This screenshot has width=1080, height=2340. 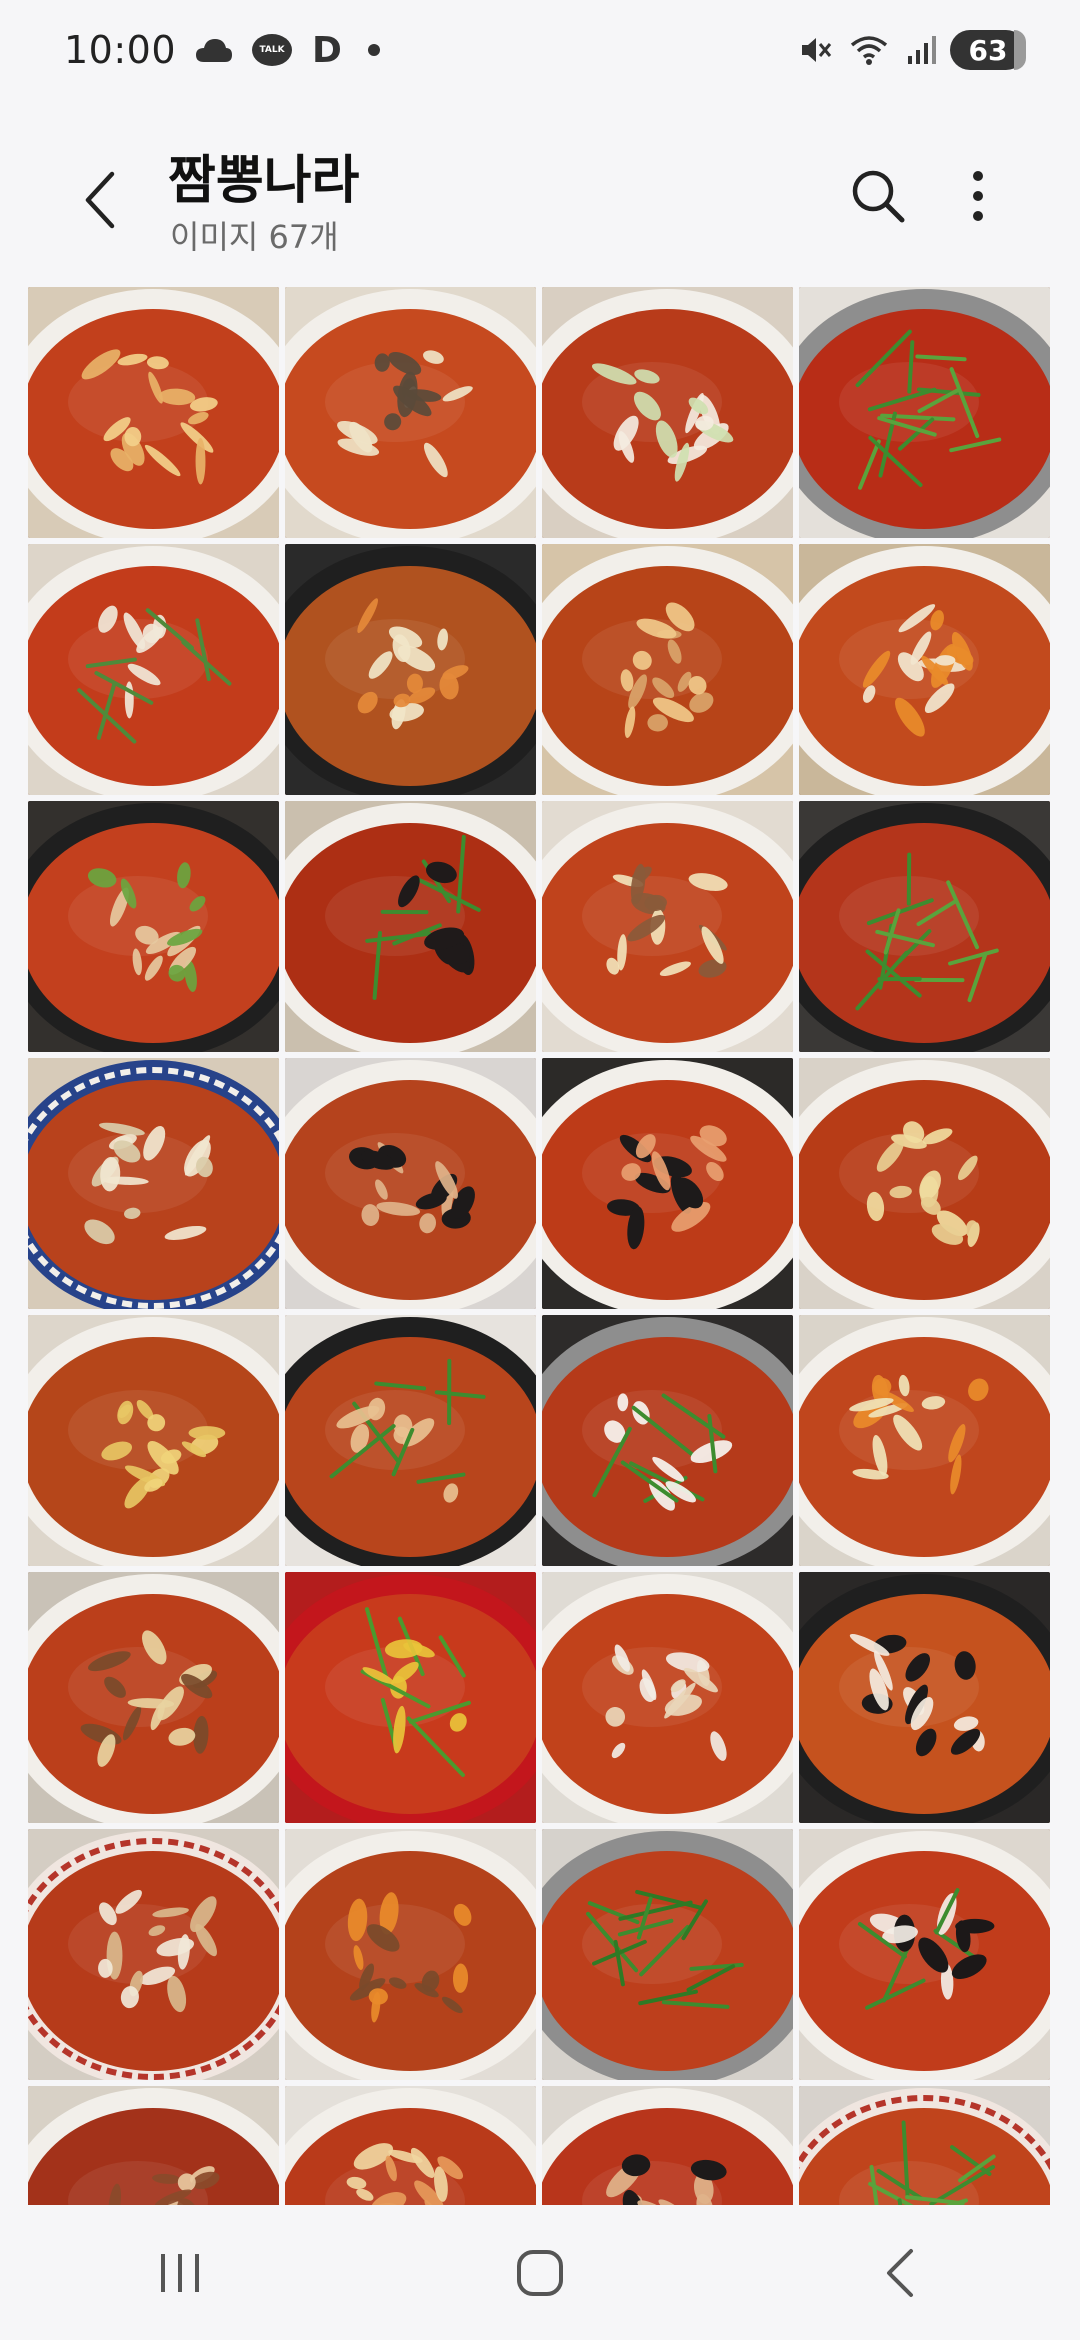 I want to click on back-icon, so click(x=900, y=2272).